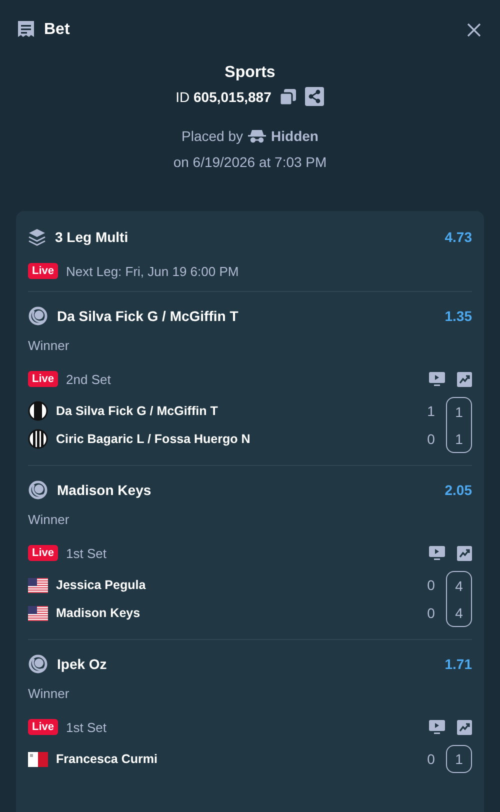  I want to click on set-score: 1, so click(431, 411).